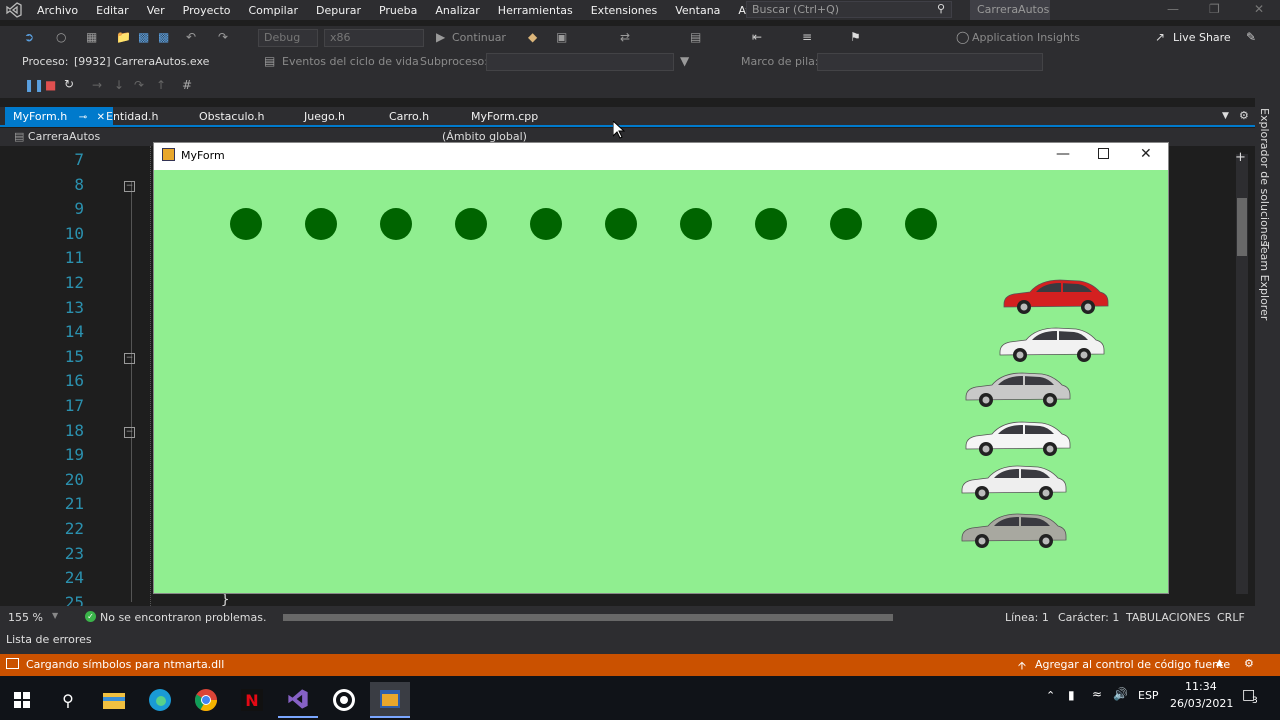 The image size is (1280, 720). What do you see at coordinates (1148, 695) in the screenshot?
I see `input-language: ESP` at bounding box center [1148, 695].